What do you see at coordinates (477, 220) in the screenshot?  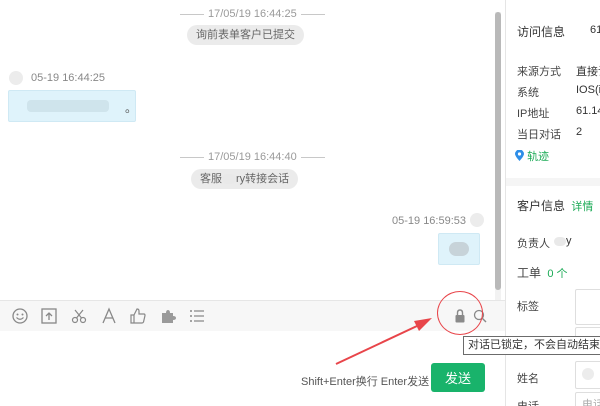 I see `agent-avatar` at bounding box center [477, 220].